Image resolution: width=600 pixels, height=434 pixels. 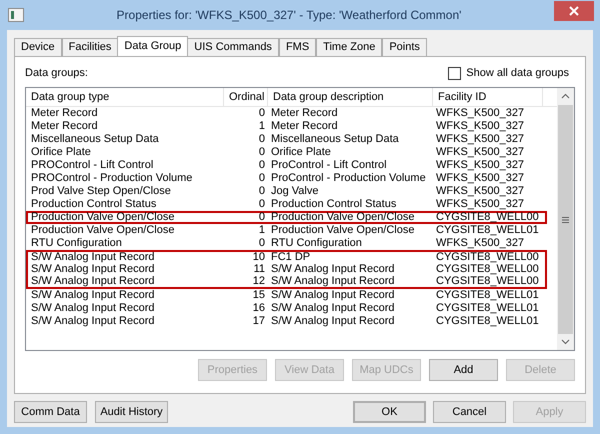 What do you see at coordinates (233, 47) in the screenshot?
I see `tab: UIS Commands` at bounding box center [233, 47].